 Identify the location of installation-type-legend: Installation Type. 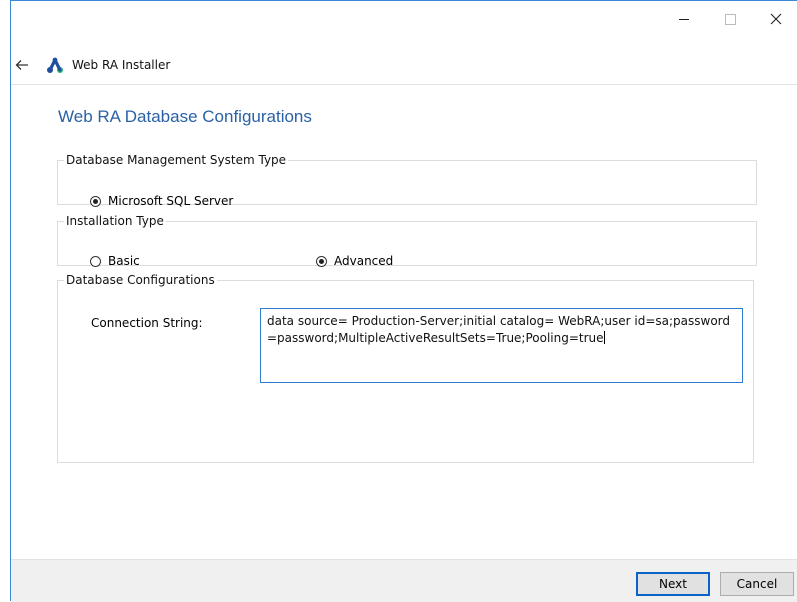
(115, 221).